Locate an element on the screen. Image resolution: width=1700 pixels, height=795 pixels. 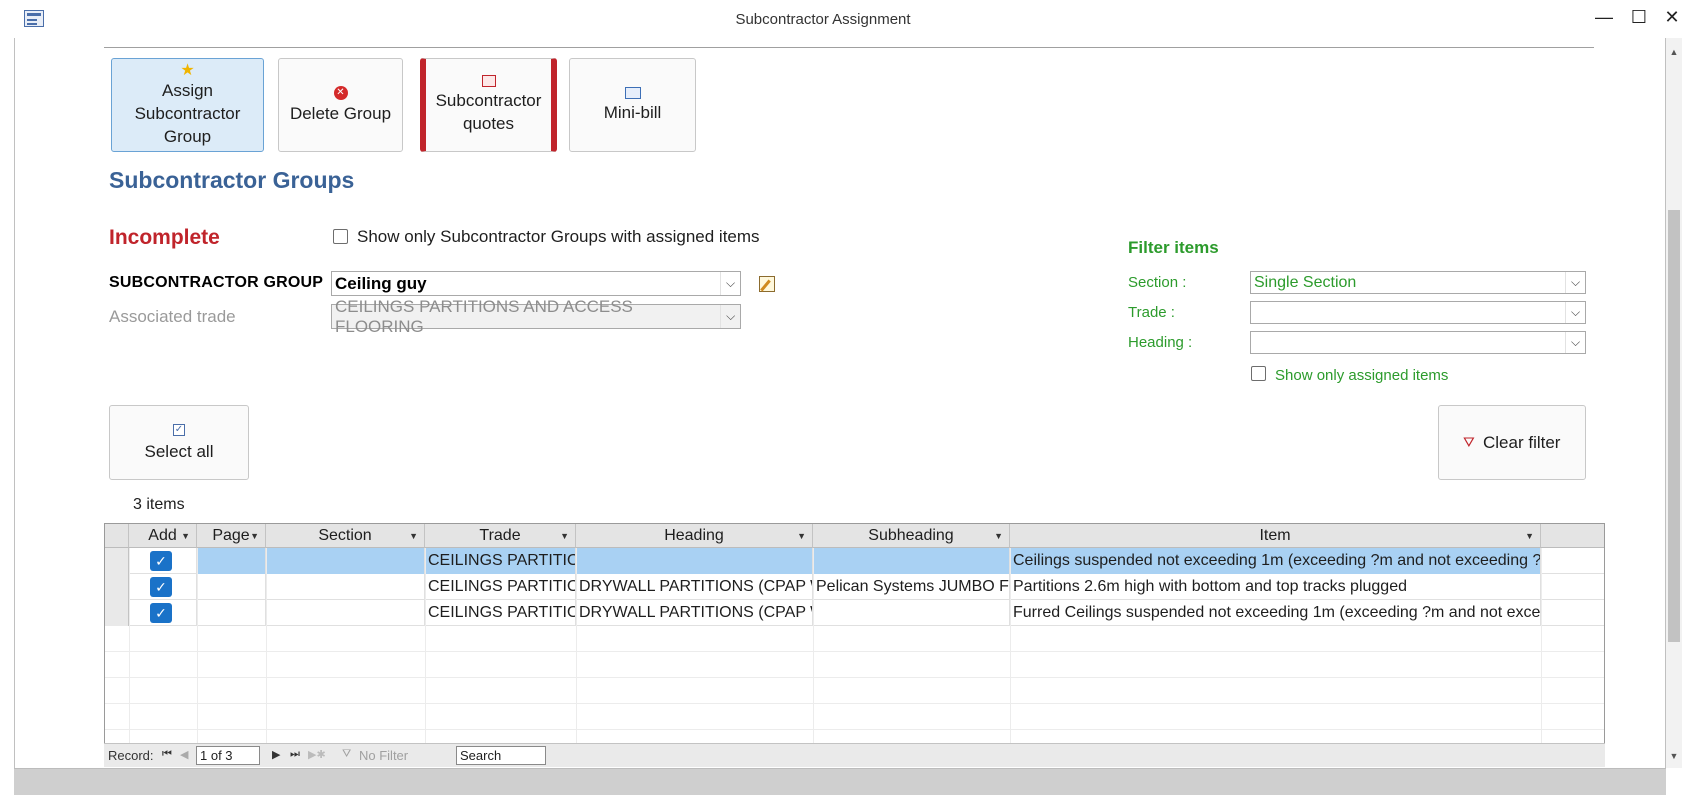
checkbox-icon: ✓ is located at coordinates (179, 430).